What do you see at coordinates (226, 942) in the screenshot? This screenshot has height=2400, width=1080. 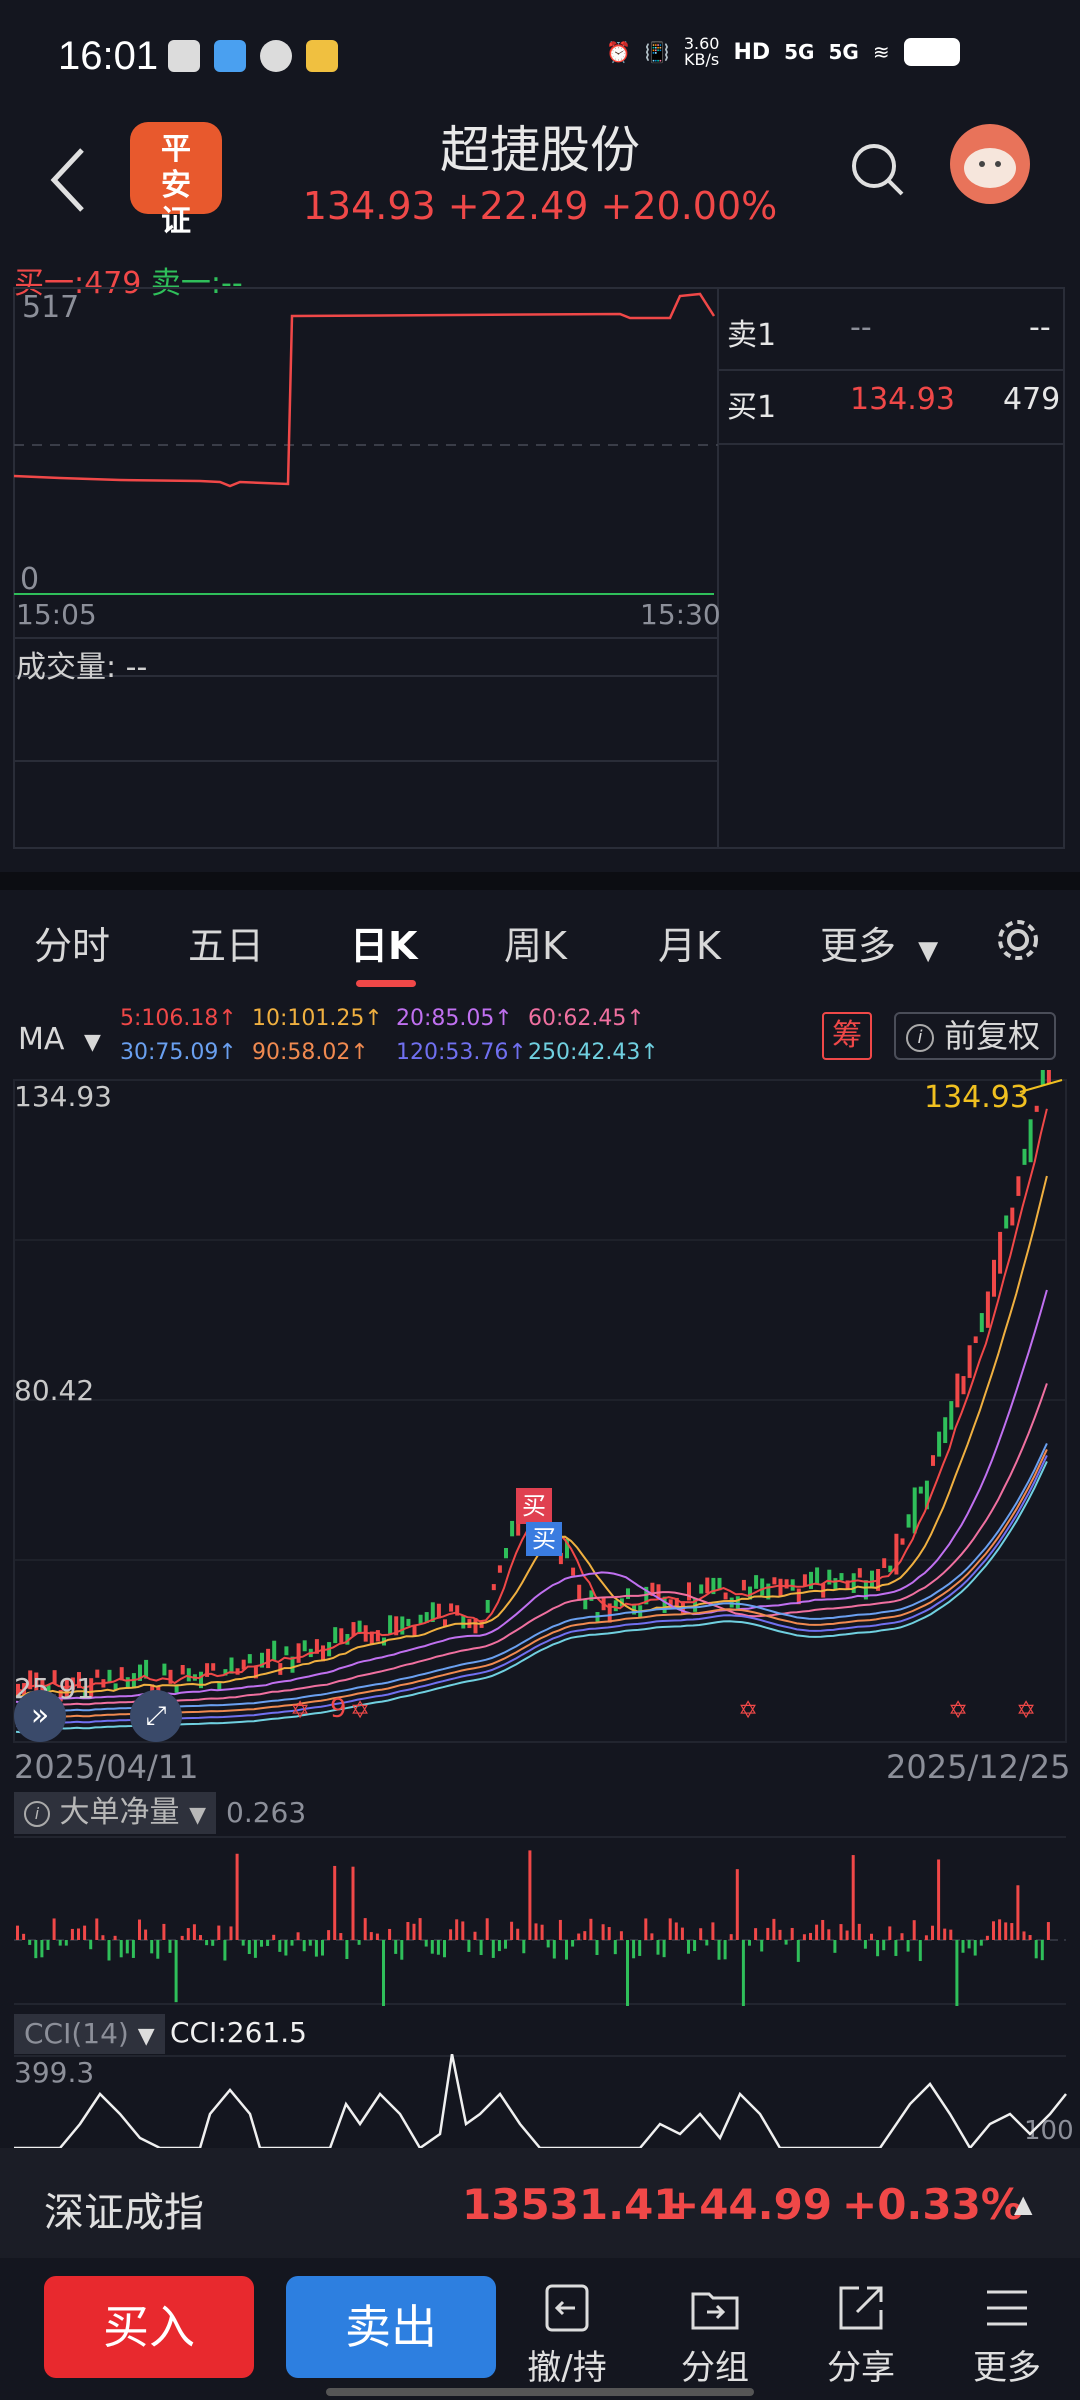 I see `tab-five-day: 五日` at bounding box center [226, 942].